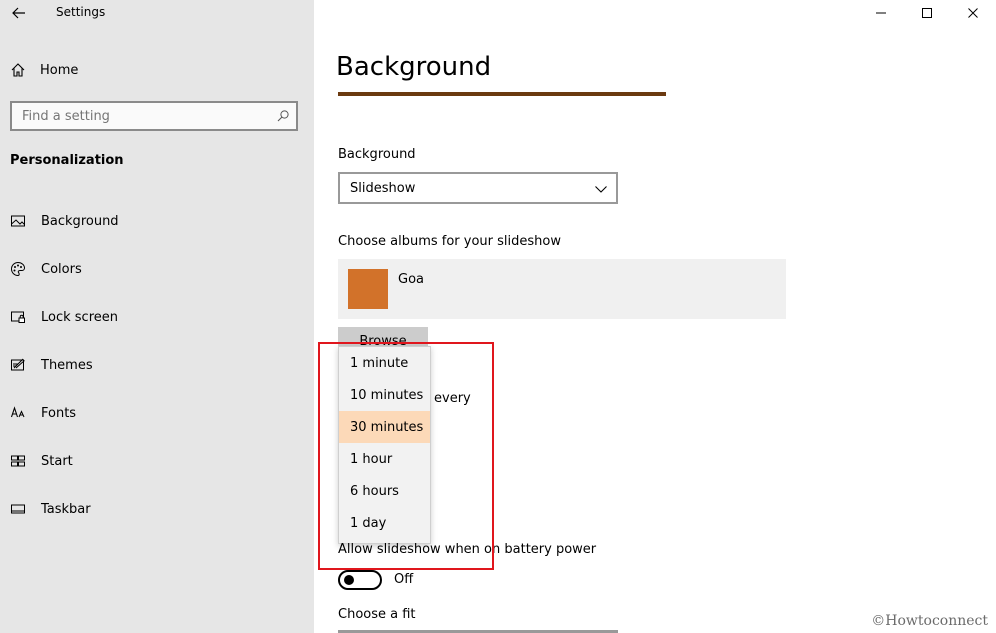 The width and height of the screenshot is (996, 633). I want to click on sidebar-item-colors: Colors, so click(160, 269).